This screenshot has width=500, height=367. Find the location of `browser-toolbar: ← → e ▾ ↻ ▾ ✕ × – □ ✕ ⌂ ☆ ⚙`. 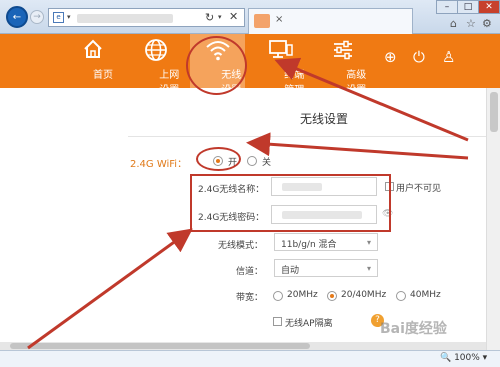

browser-toolbar: ← → e ▾ ↻ ▾ ✕ × – □ ✕ ⌂ ☆ ⚙ is located at coordinates (250, 17).